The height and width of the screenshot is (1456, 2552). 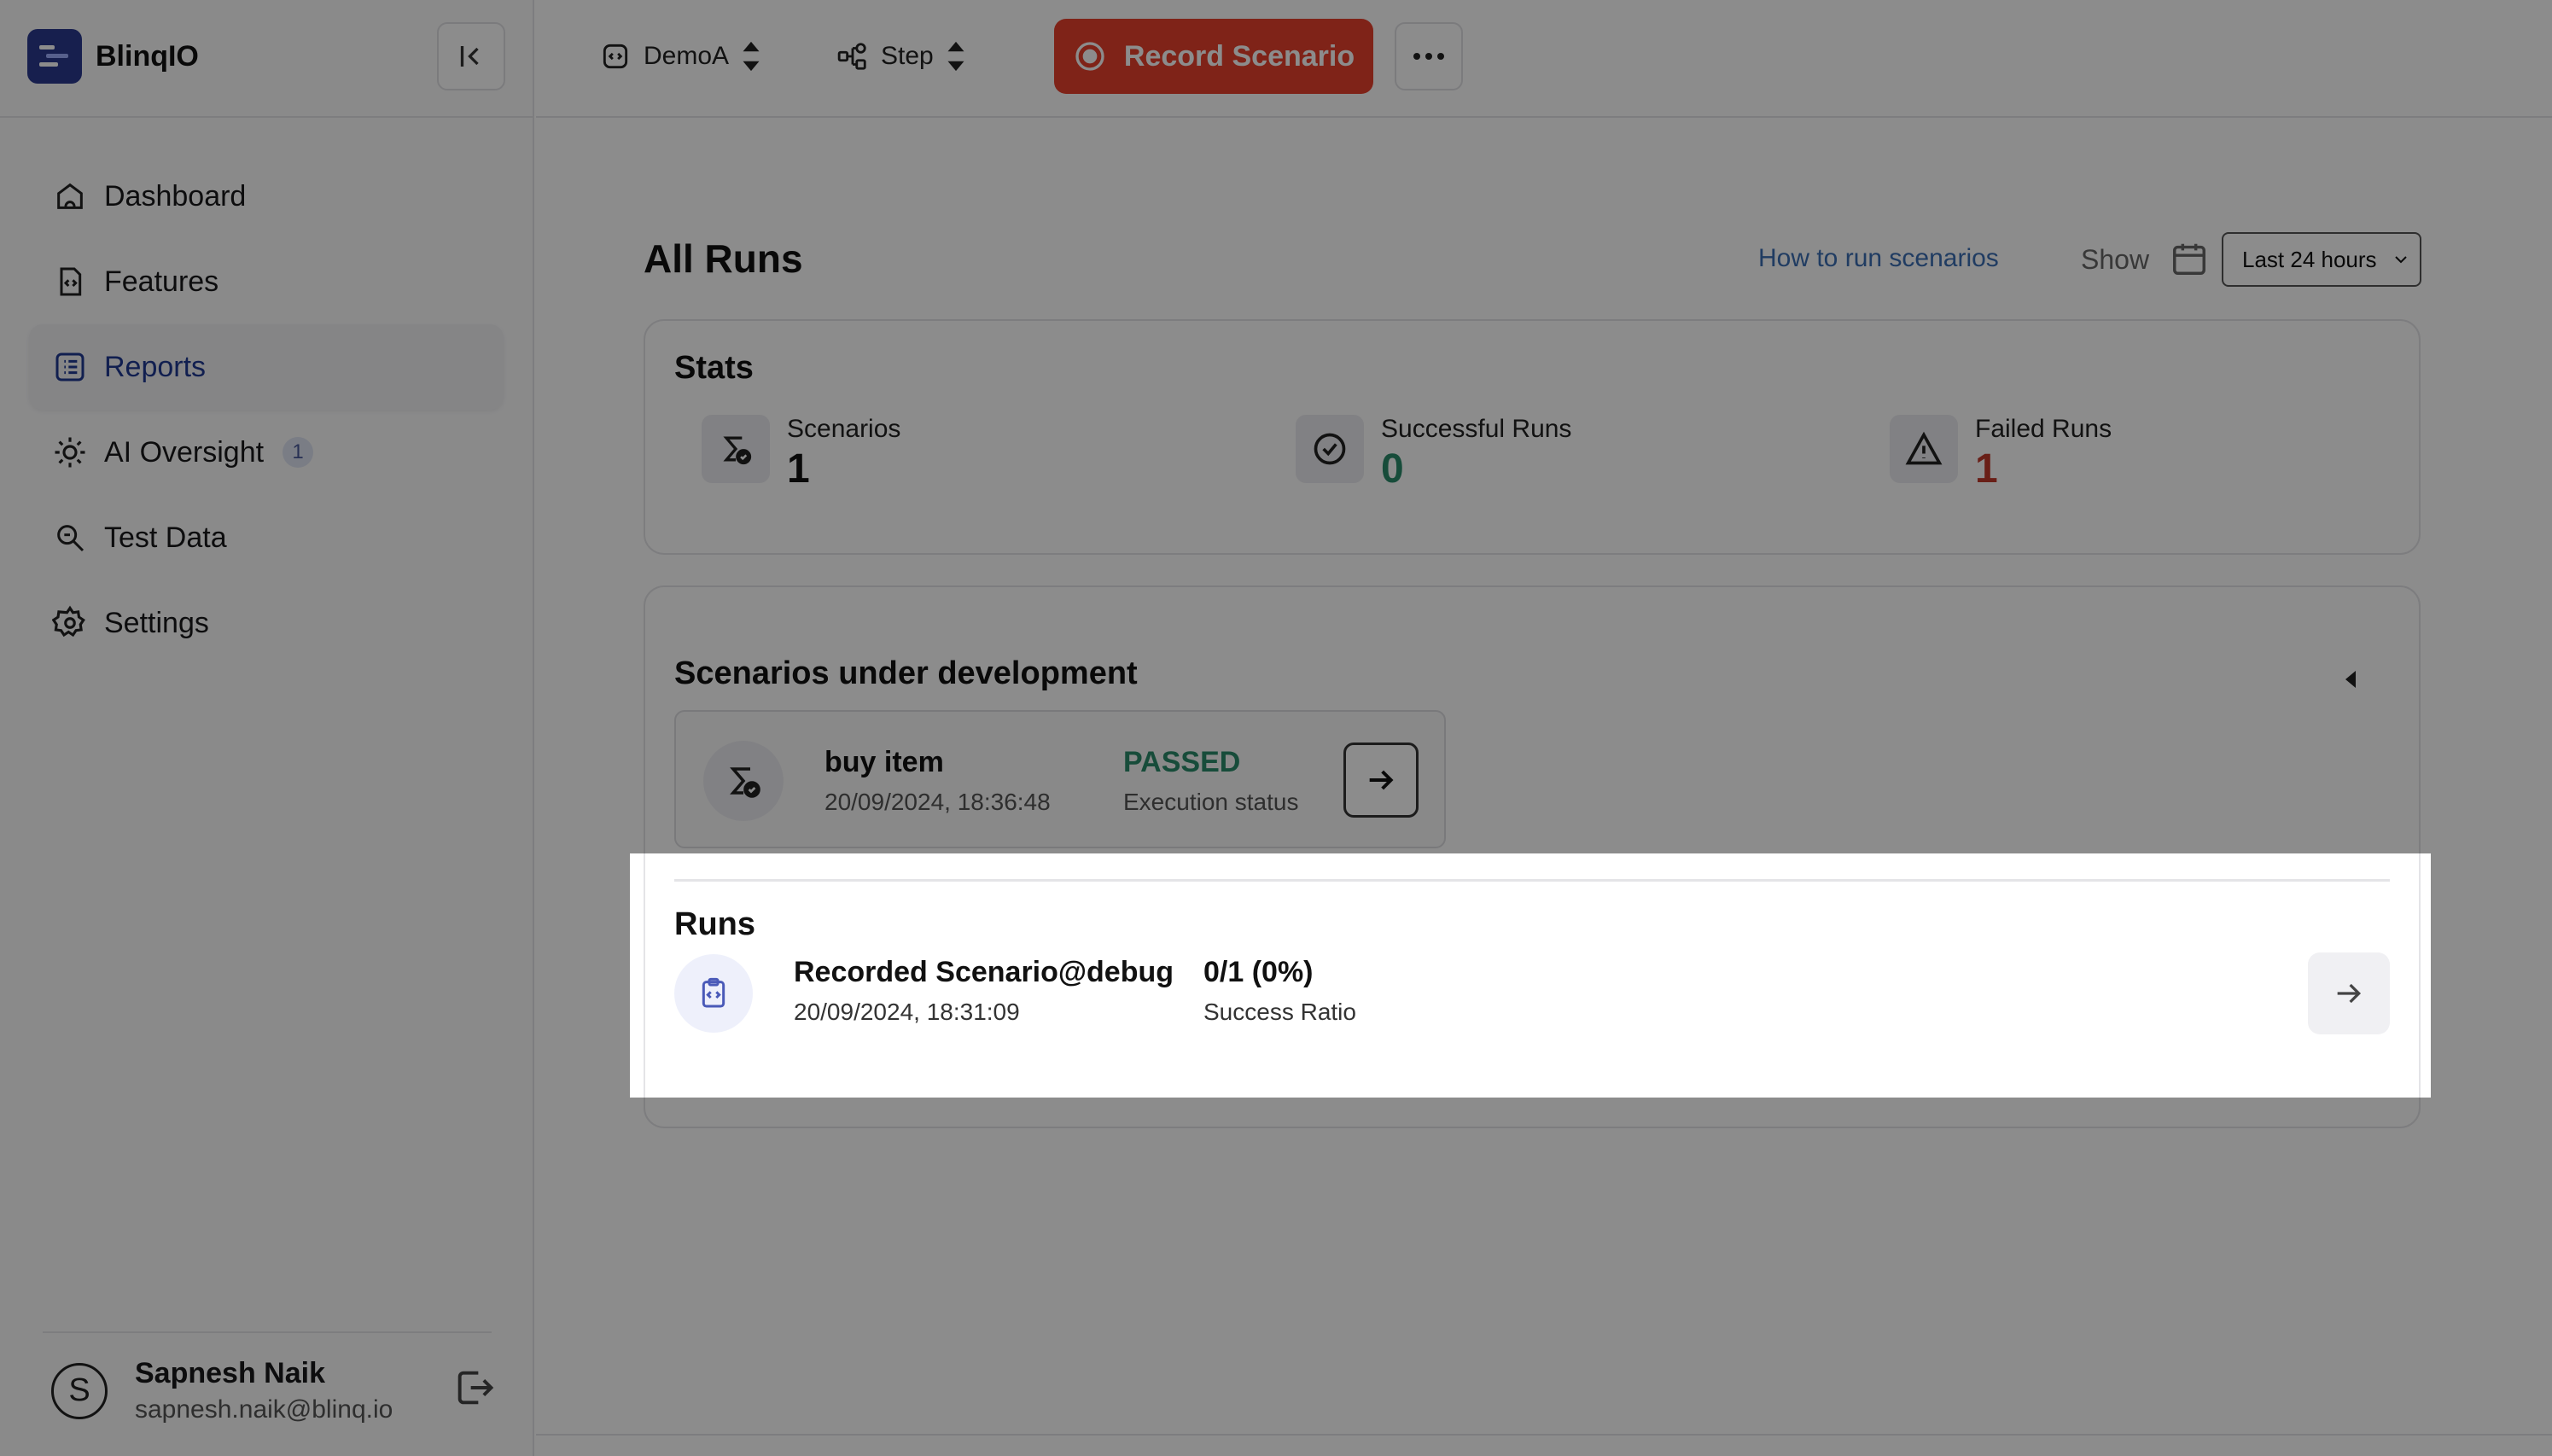 I want to click on runs-title: Runs, so click(x=714, y=924).